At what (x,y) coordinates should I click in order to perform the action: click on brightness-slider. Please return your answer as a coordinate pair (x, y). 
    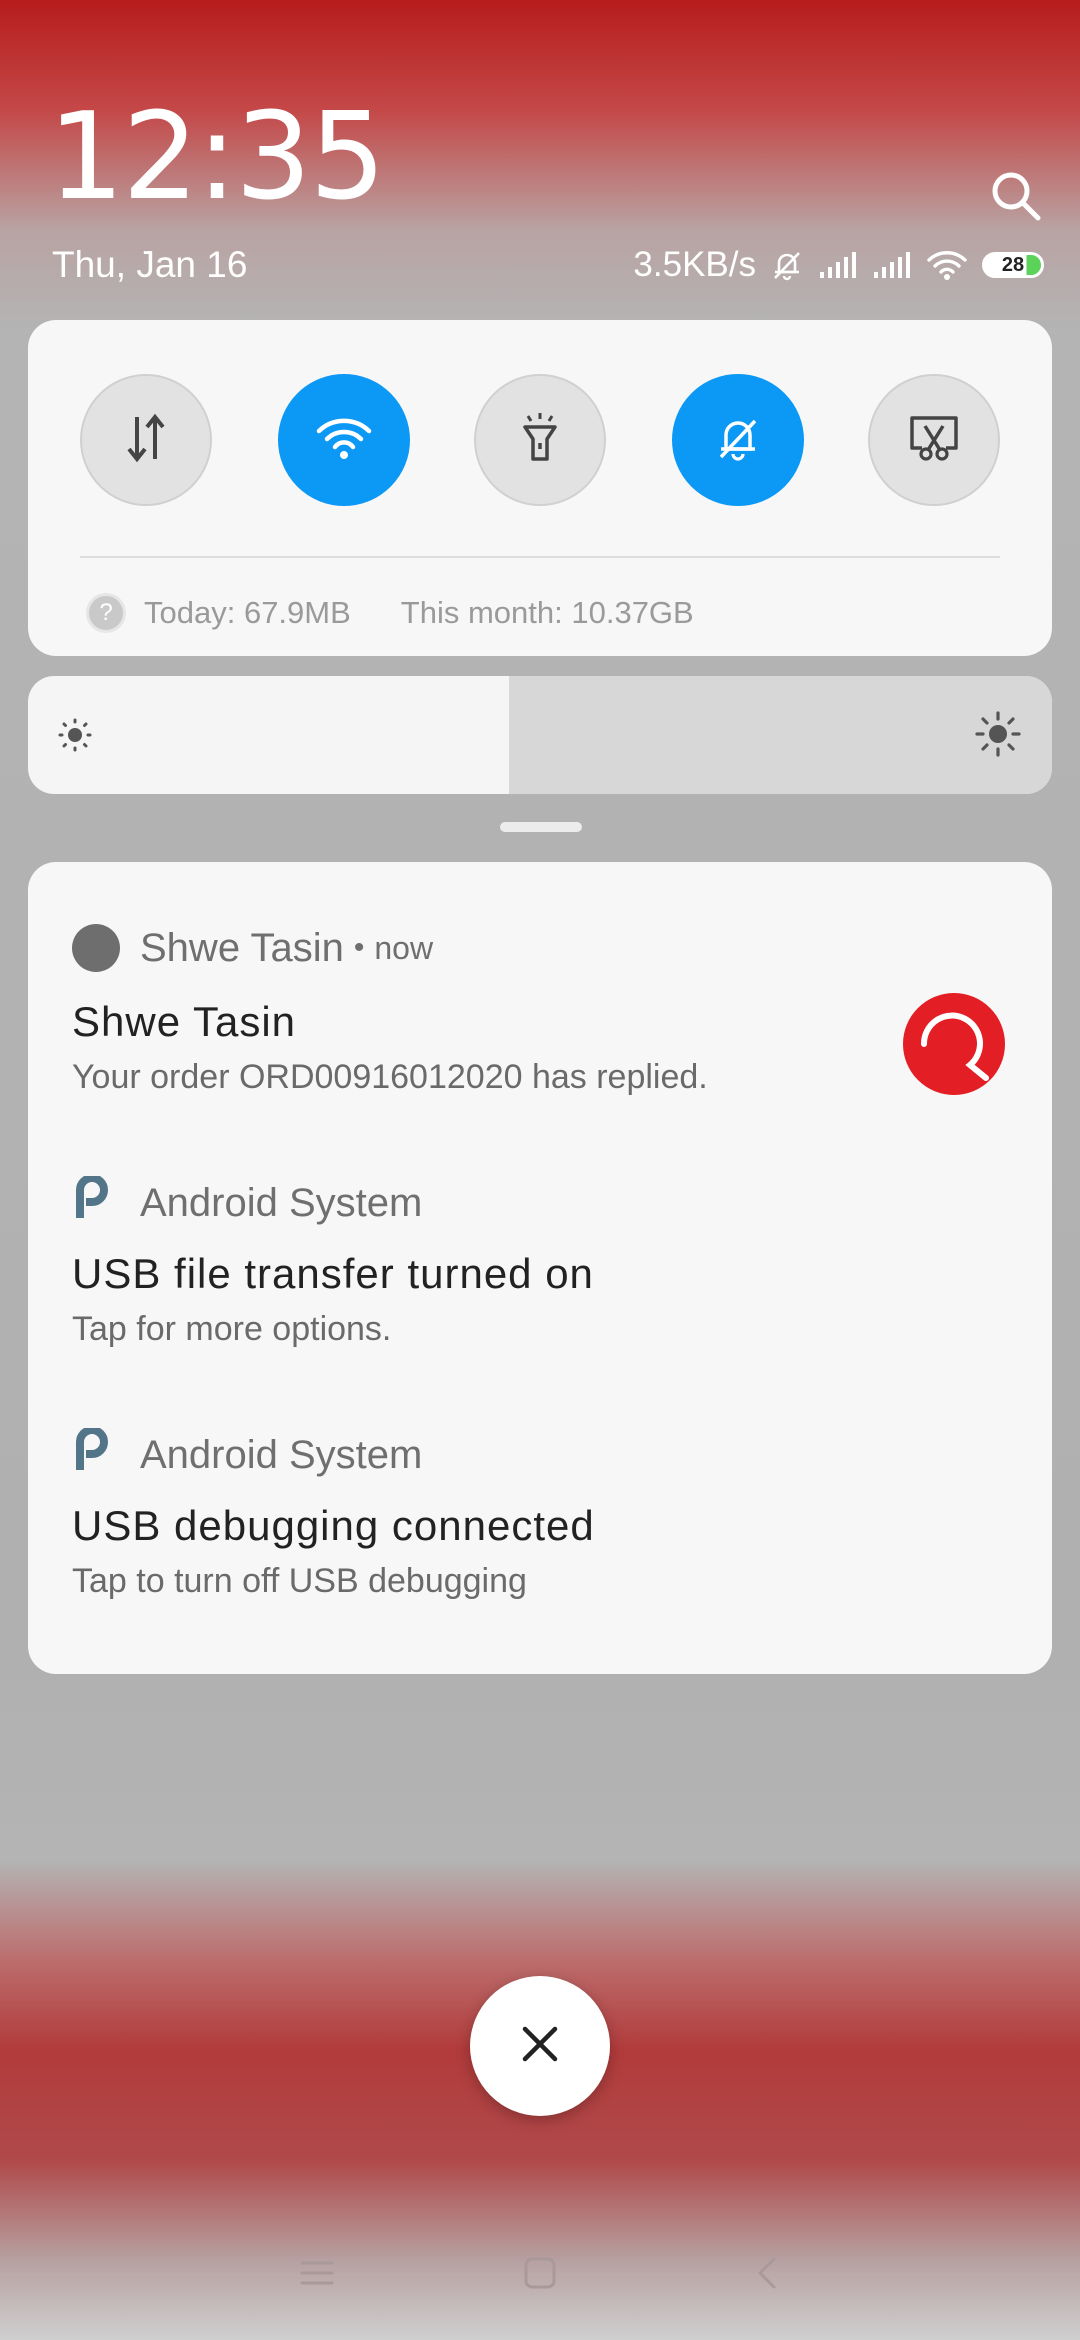
    Looking at the image, I should click on (540, 735).